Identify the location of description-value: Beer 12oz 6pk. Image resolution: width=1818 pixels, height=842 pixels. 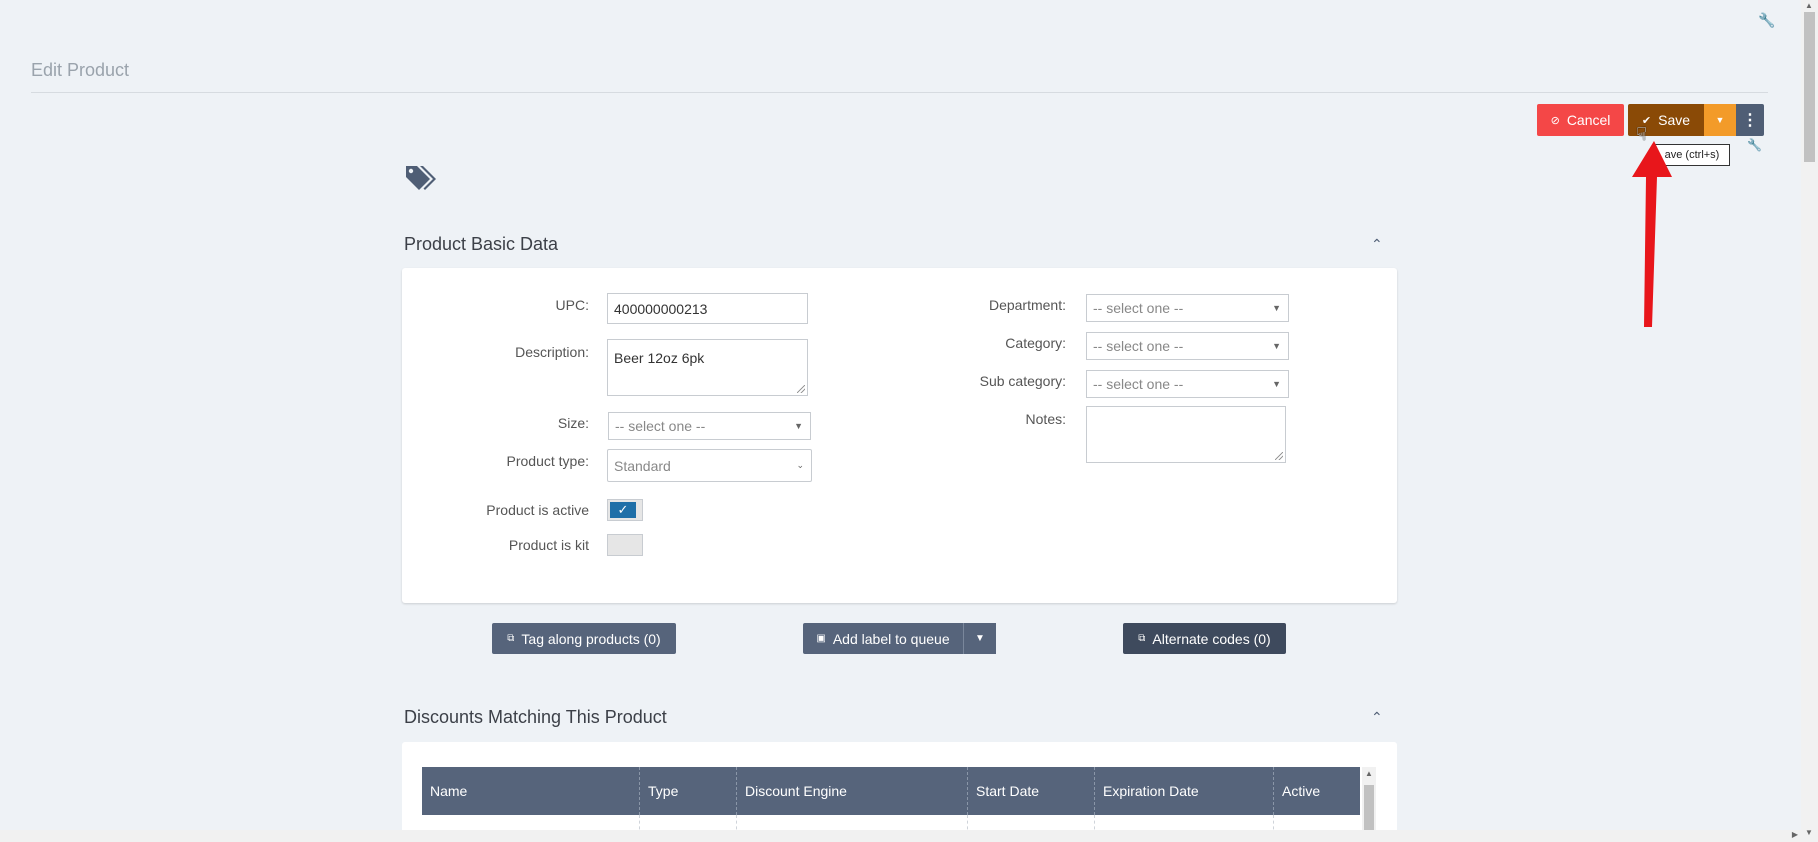
(659, 358).